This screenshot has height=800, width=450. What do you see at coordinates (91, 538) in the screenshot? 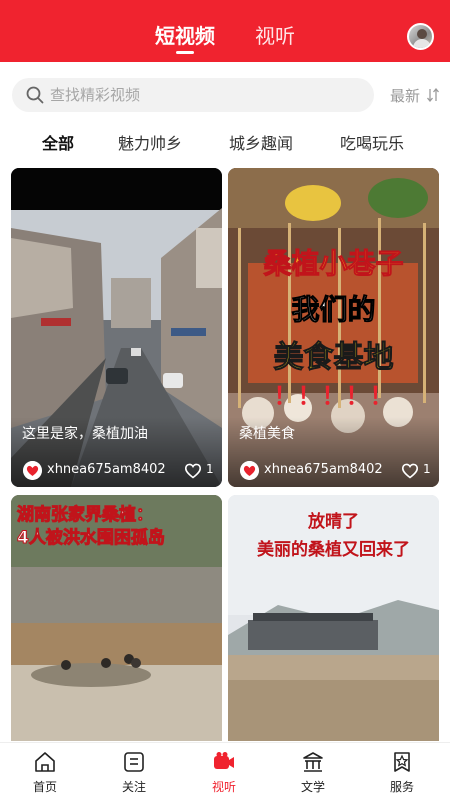
I see `overlay-title-line: 4人被洪水围困孤岛` at bounding box center [91, 538].